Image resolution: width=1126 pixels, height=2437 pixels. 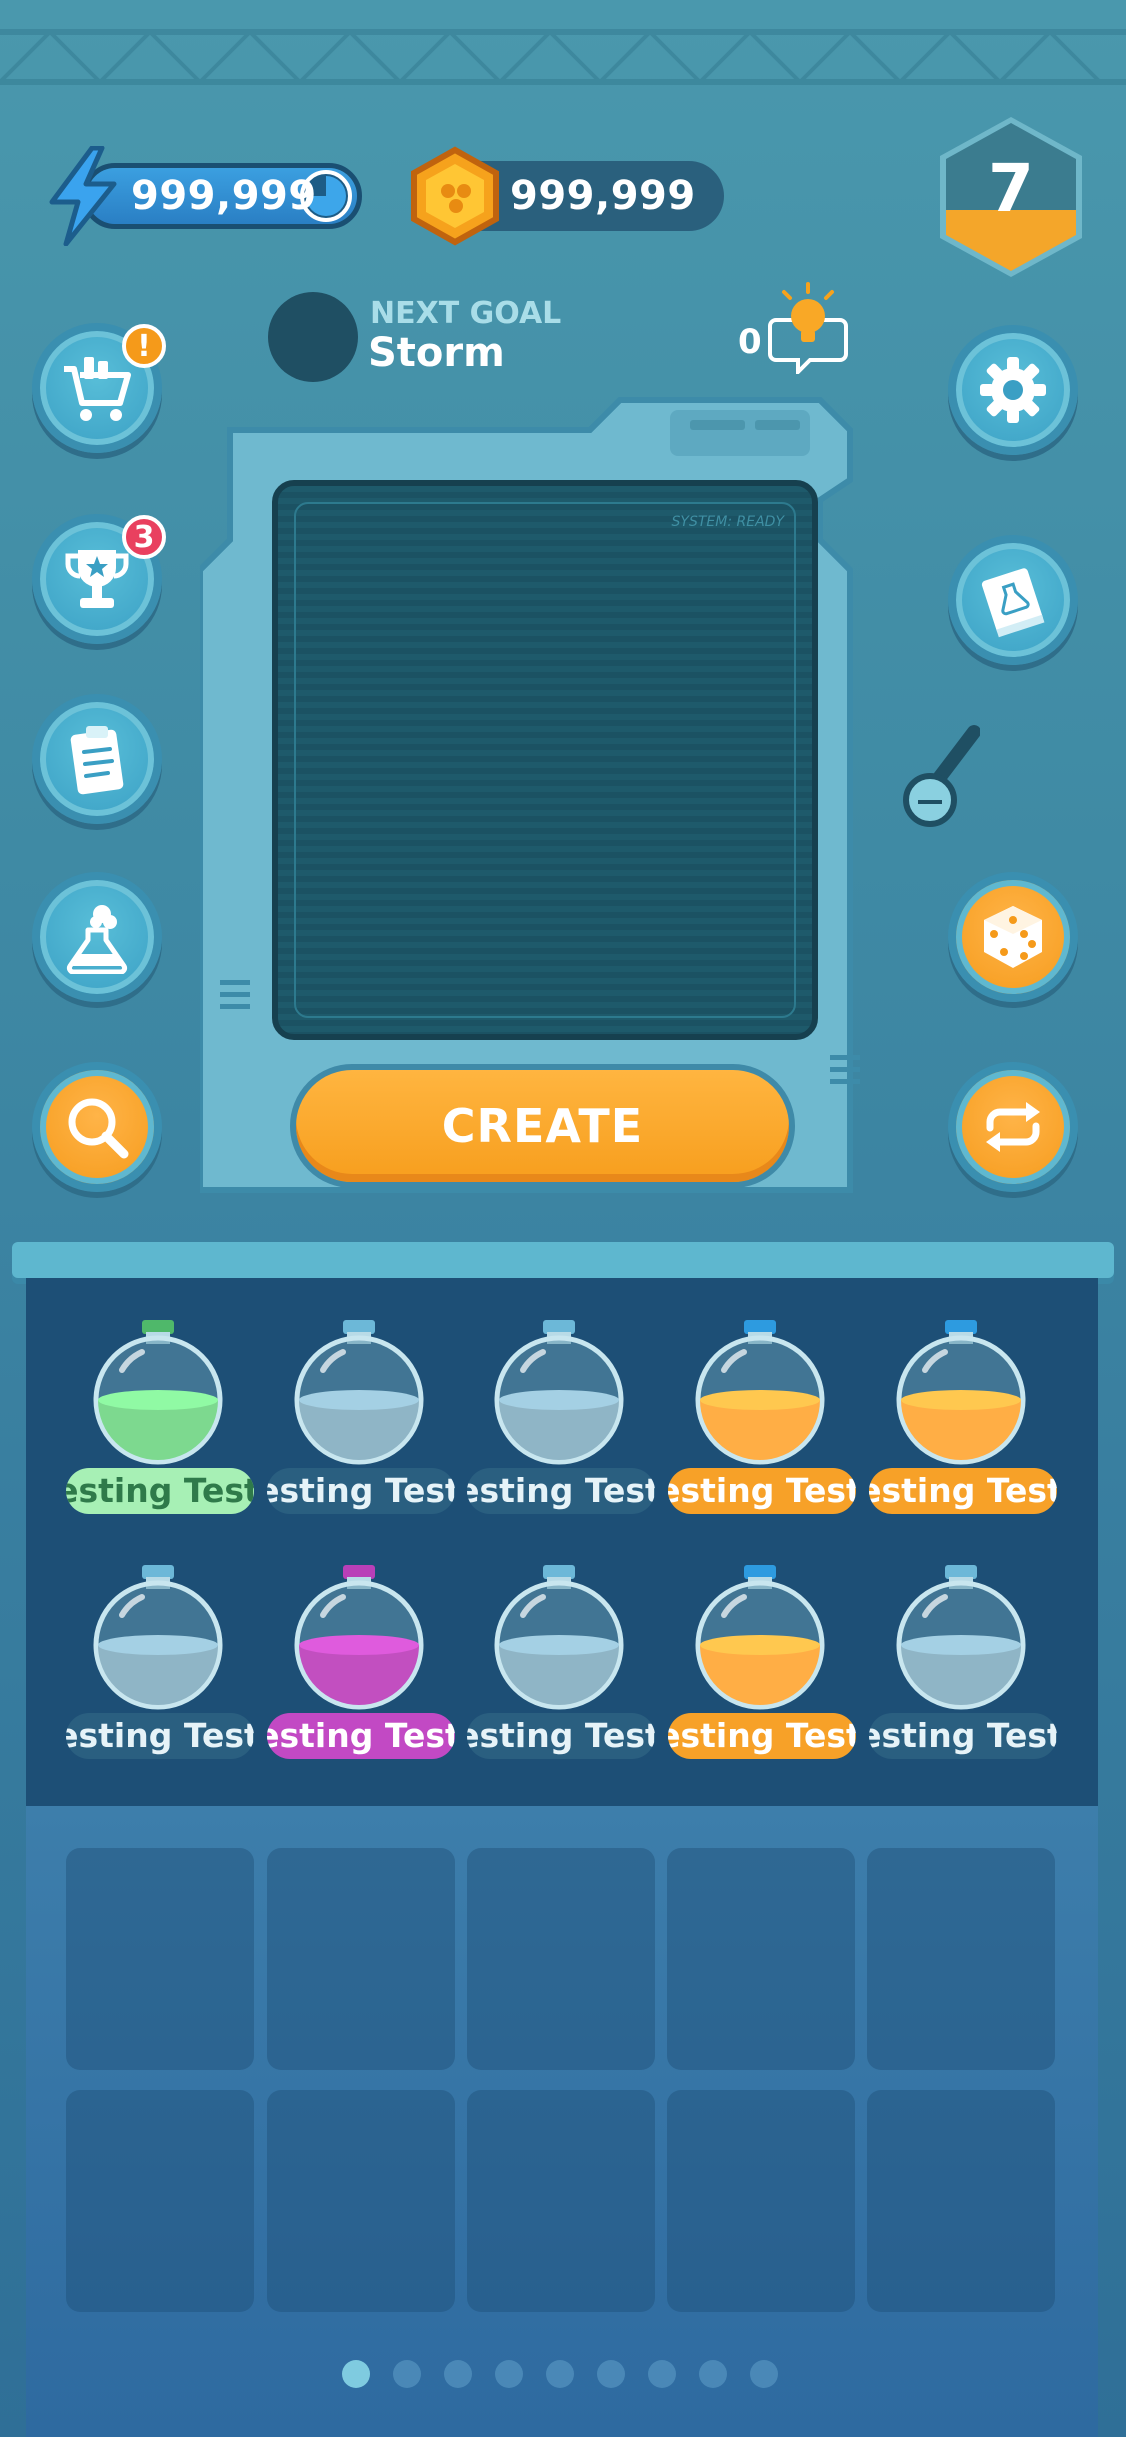 I want to click on pressure-gauge, so click(x=941, y=776).